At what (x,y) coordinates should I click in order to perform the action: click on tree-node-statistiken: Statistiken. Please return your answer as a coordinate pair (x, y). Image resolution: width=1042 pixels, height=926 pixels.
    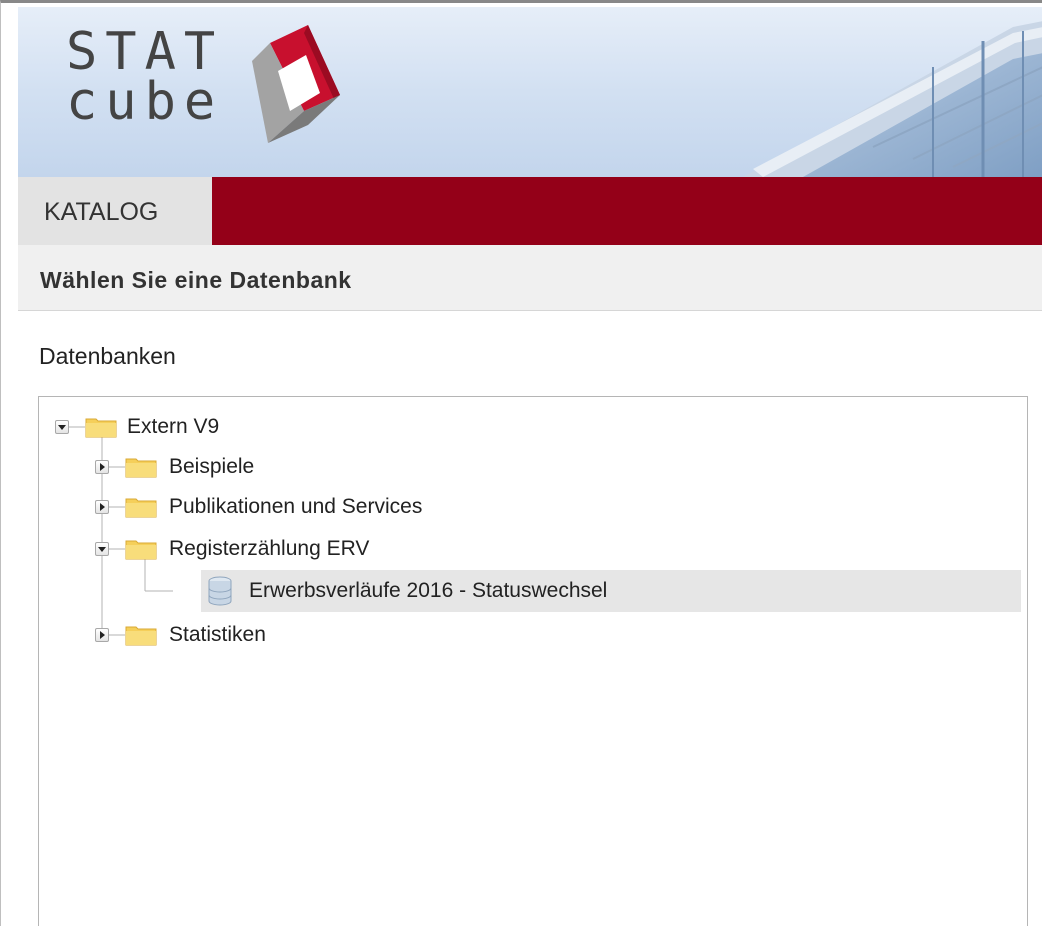
    Looking at the image, I should click on (239, 635).